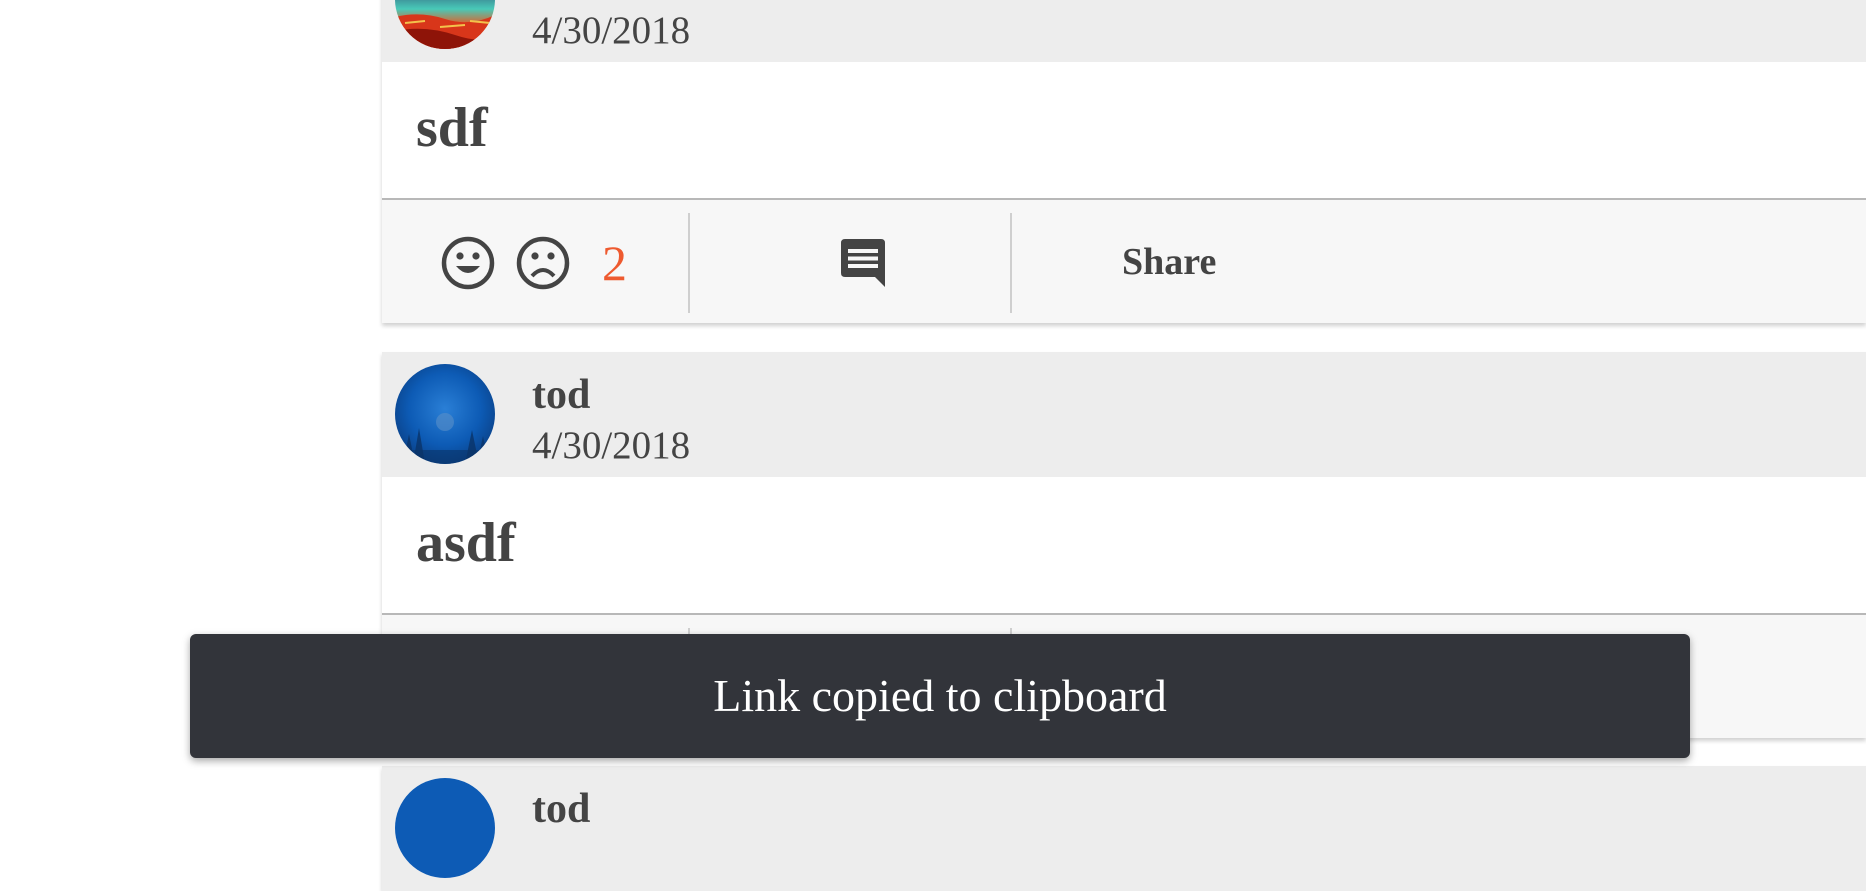  Describe the element at coordinates (468, 263) in the screenshot. I see `smile-icon` at that location.